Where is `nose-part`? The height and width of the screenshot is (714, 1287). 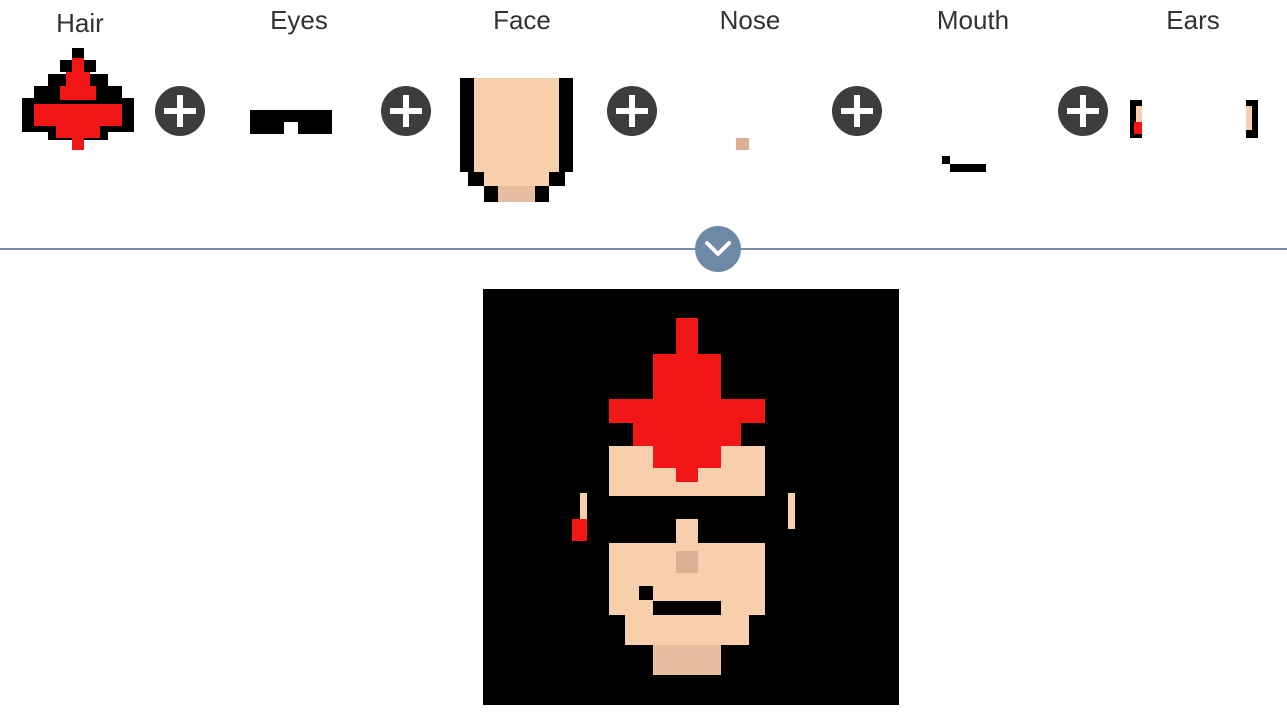 nose-part is located at coordinates (742, 144).